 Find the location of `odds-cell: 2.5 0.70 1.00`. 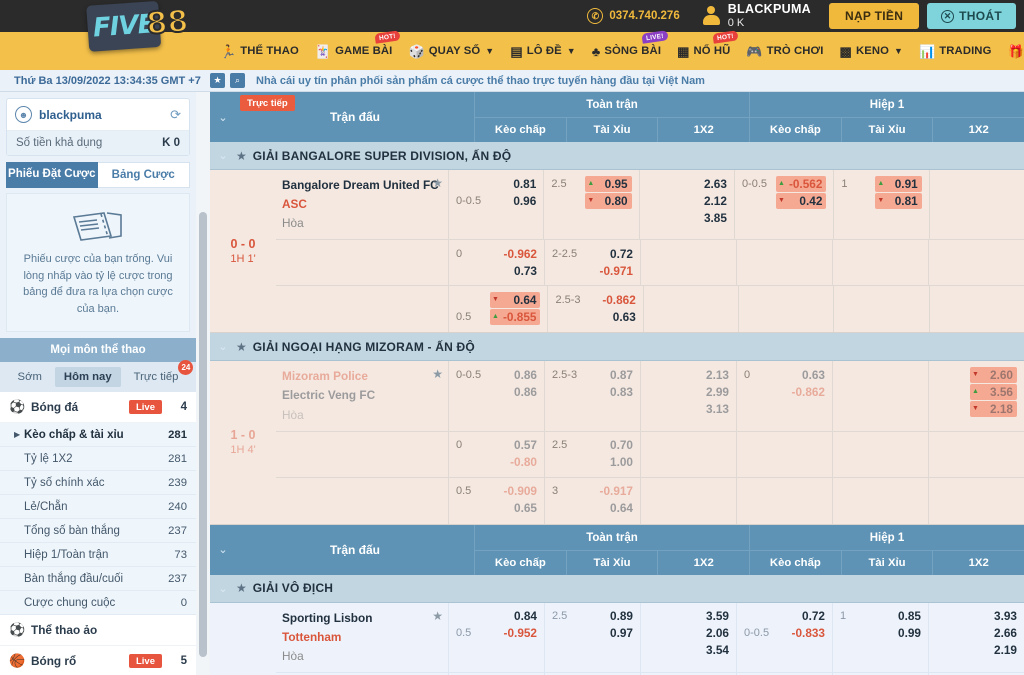

odds-cell: 2.5 0.70 1.00 is located at coordinates (592, 454).